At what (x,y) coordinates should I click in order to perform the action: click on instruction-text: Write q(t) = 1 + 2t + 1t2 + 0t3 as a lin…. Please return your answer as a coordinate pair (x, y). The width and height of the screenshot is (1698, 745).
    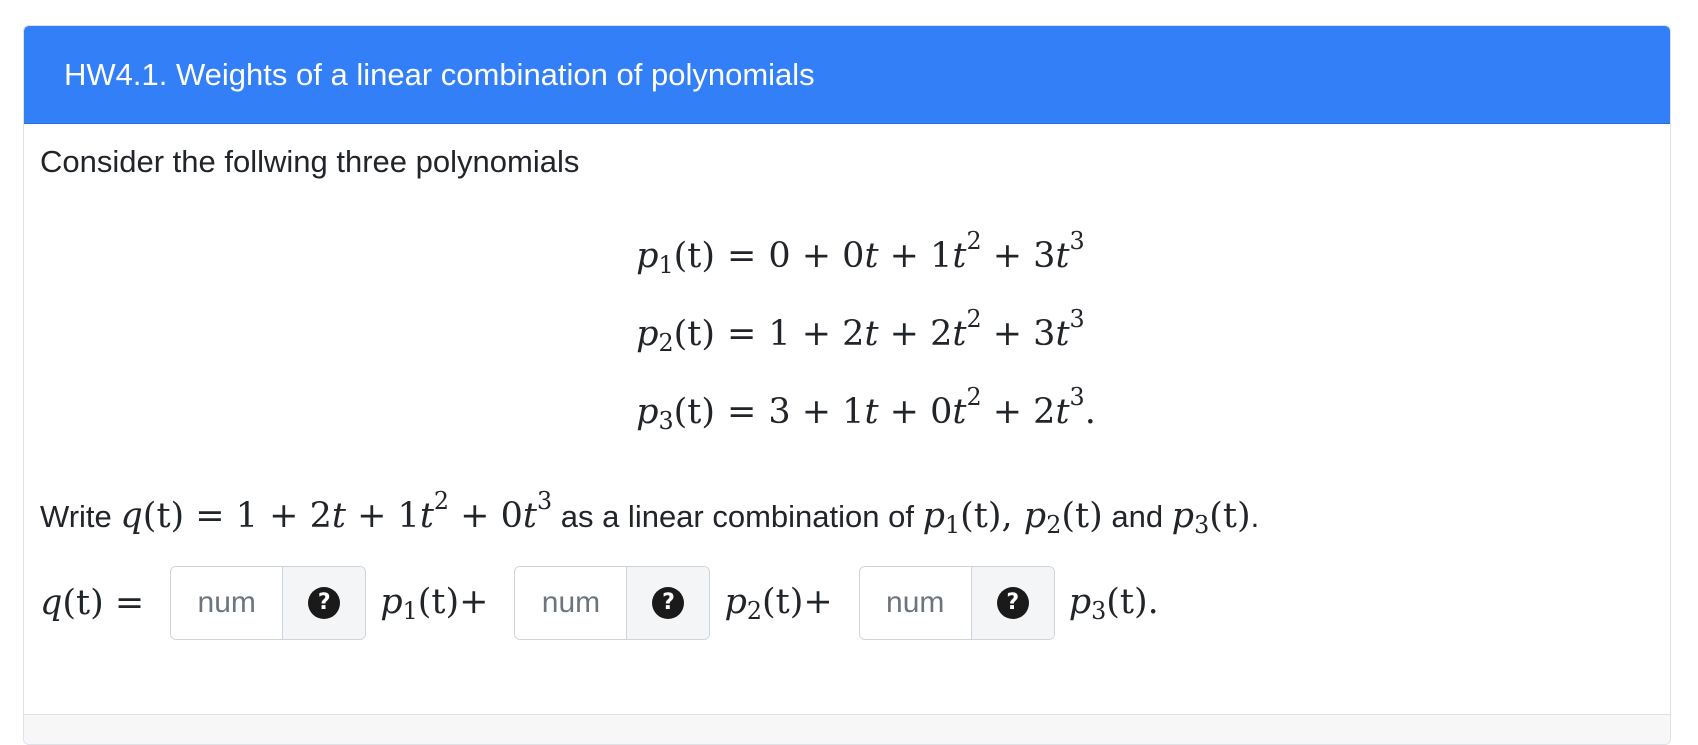
    Looking at the image, I should click on (650, 513).